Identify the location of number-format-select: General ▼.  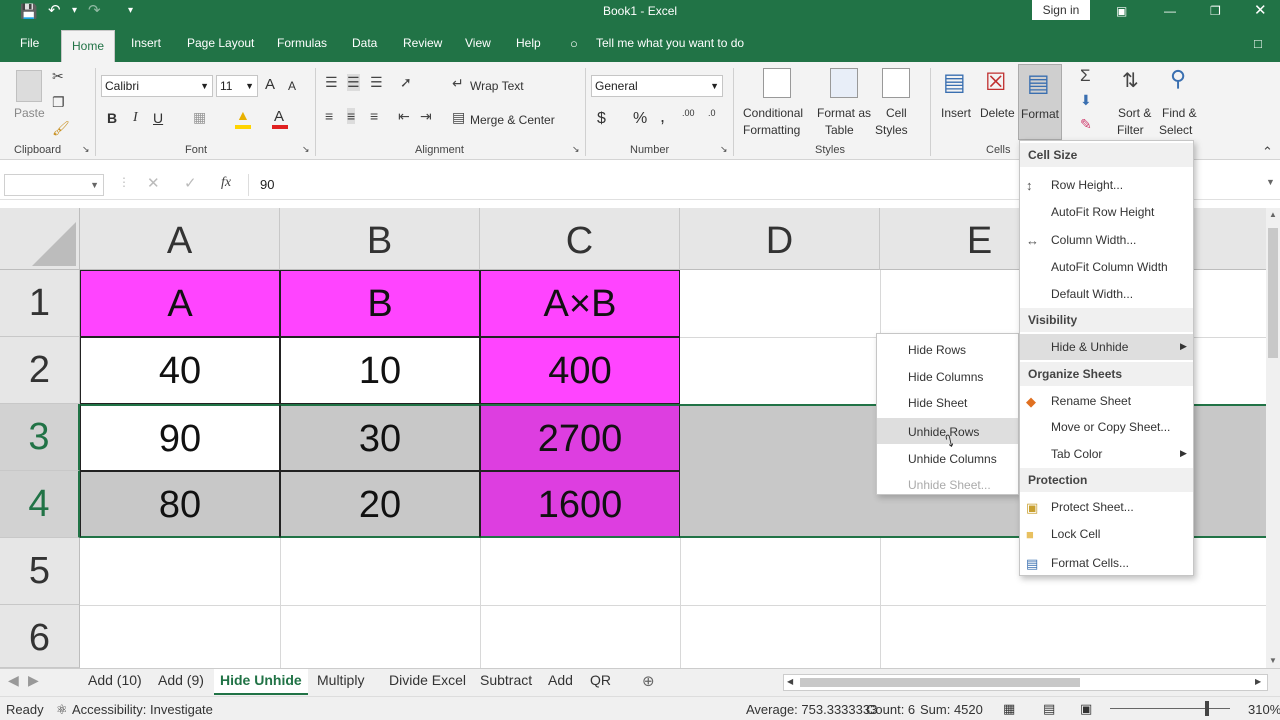
(657, 86).